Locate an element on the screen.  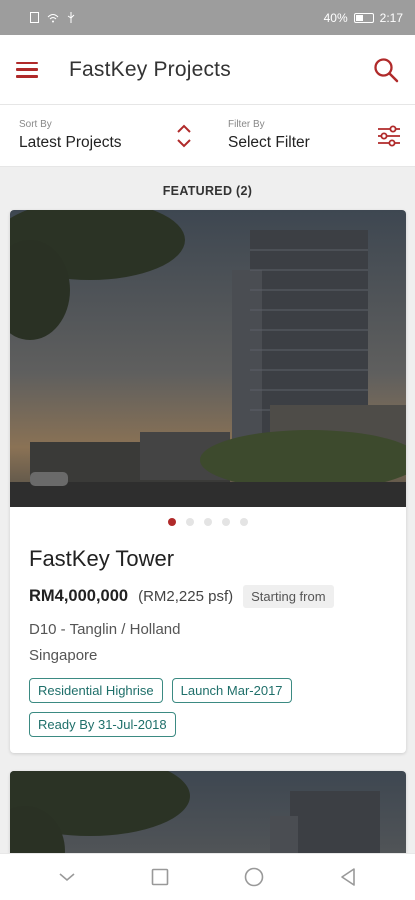
page-title: FastKey Projects is located at coordinates (150, 69).